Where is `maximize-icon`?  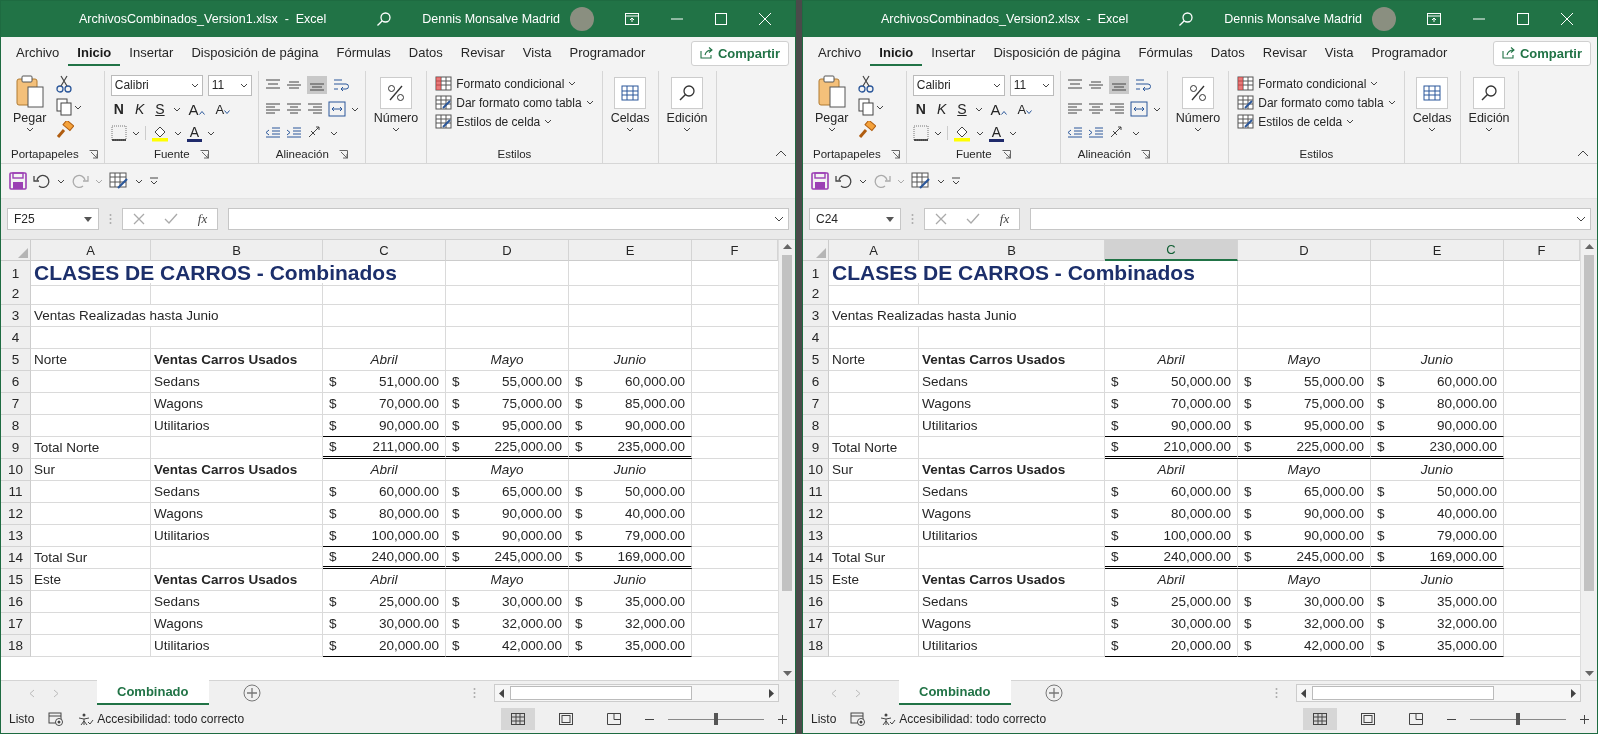 maximize-icon is located at coordinates (720, 19).